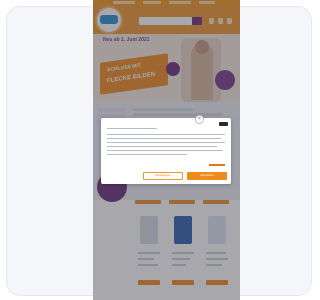 This screenshot has height=300, width=320. What do you see at coordinates (163, 176) in the screenshot?
I see `settings-button: Einstellungen` at bounding box center [163, 176].